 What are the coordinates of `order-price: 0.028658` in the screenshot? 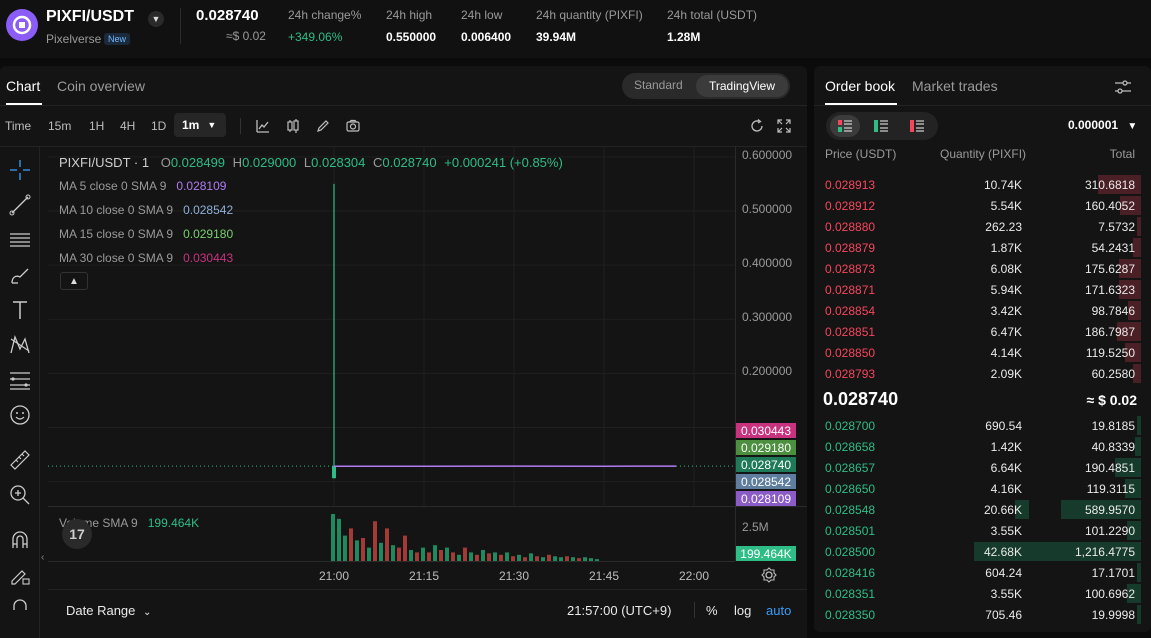 It's located at (850, 447).